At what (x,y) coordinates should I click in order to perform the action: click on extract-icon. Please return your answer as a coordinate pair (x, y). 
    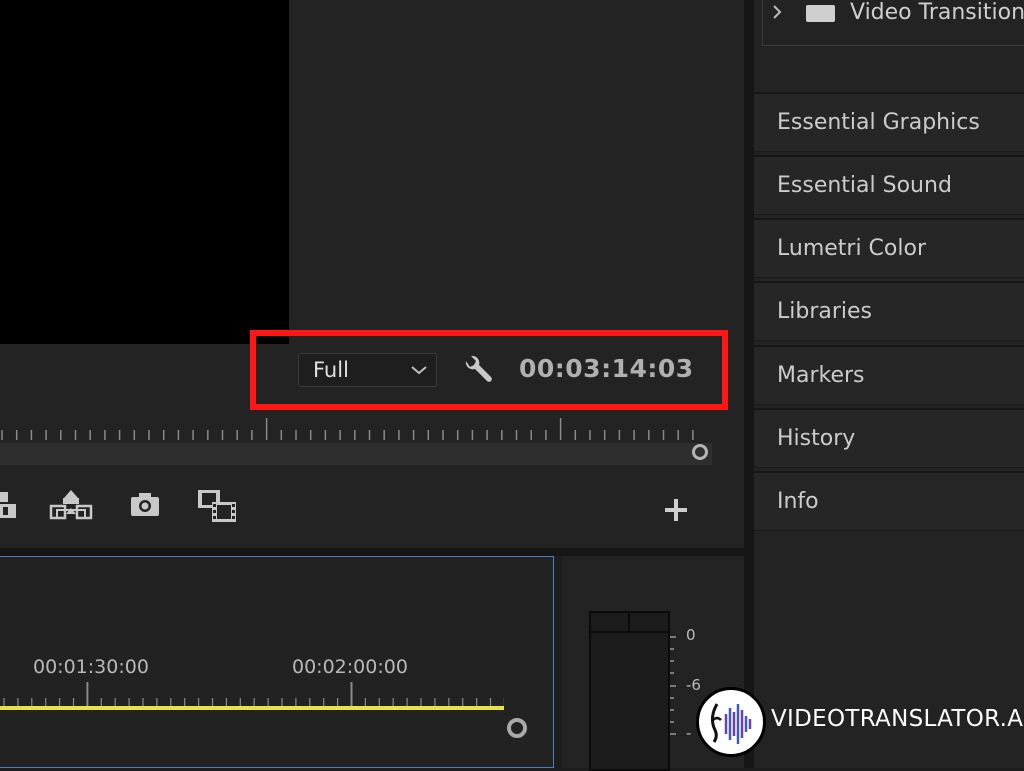
    Looking at the image, I should click on (71, 504).